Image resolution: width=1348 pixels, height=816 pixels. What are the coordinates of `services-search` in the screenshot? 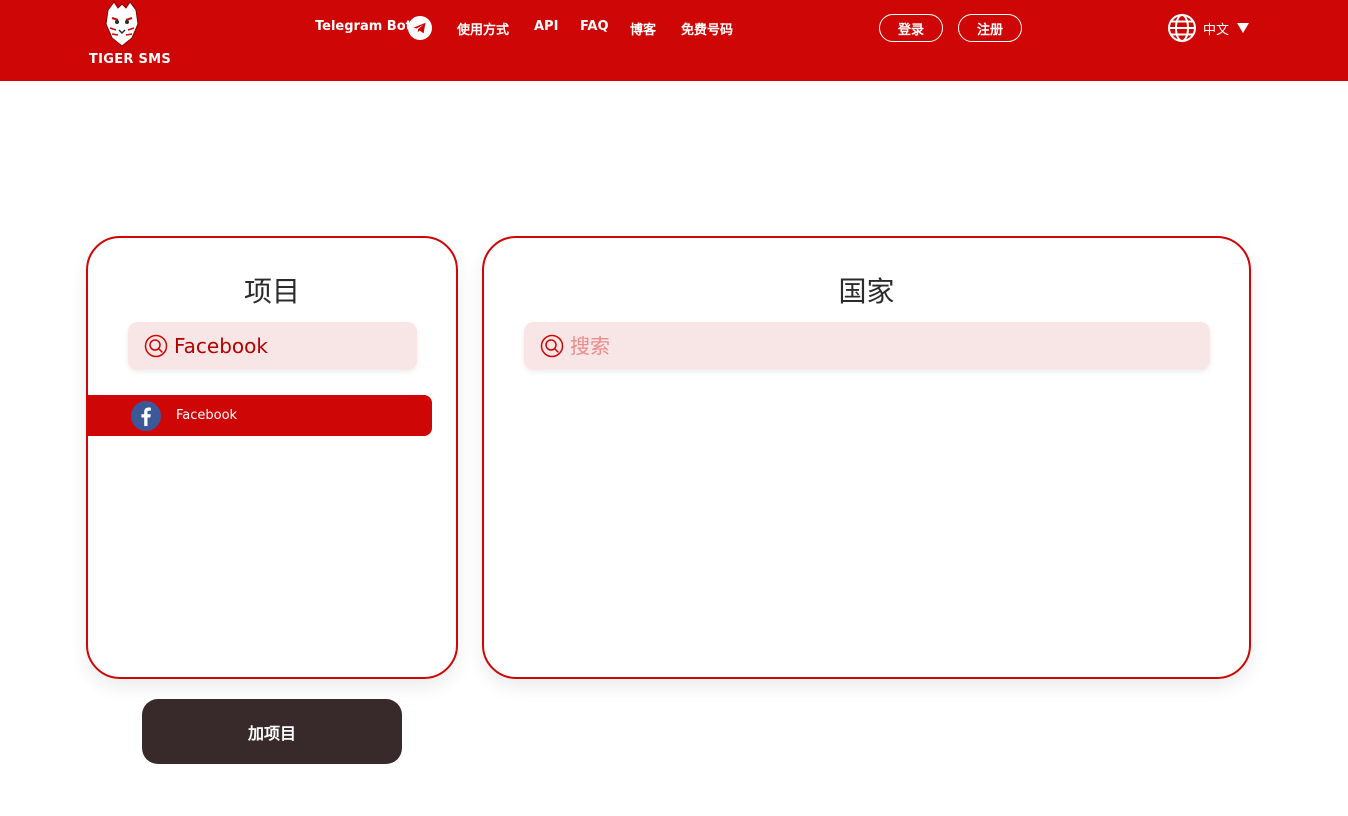 It's located at (272, 346).